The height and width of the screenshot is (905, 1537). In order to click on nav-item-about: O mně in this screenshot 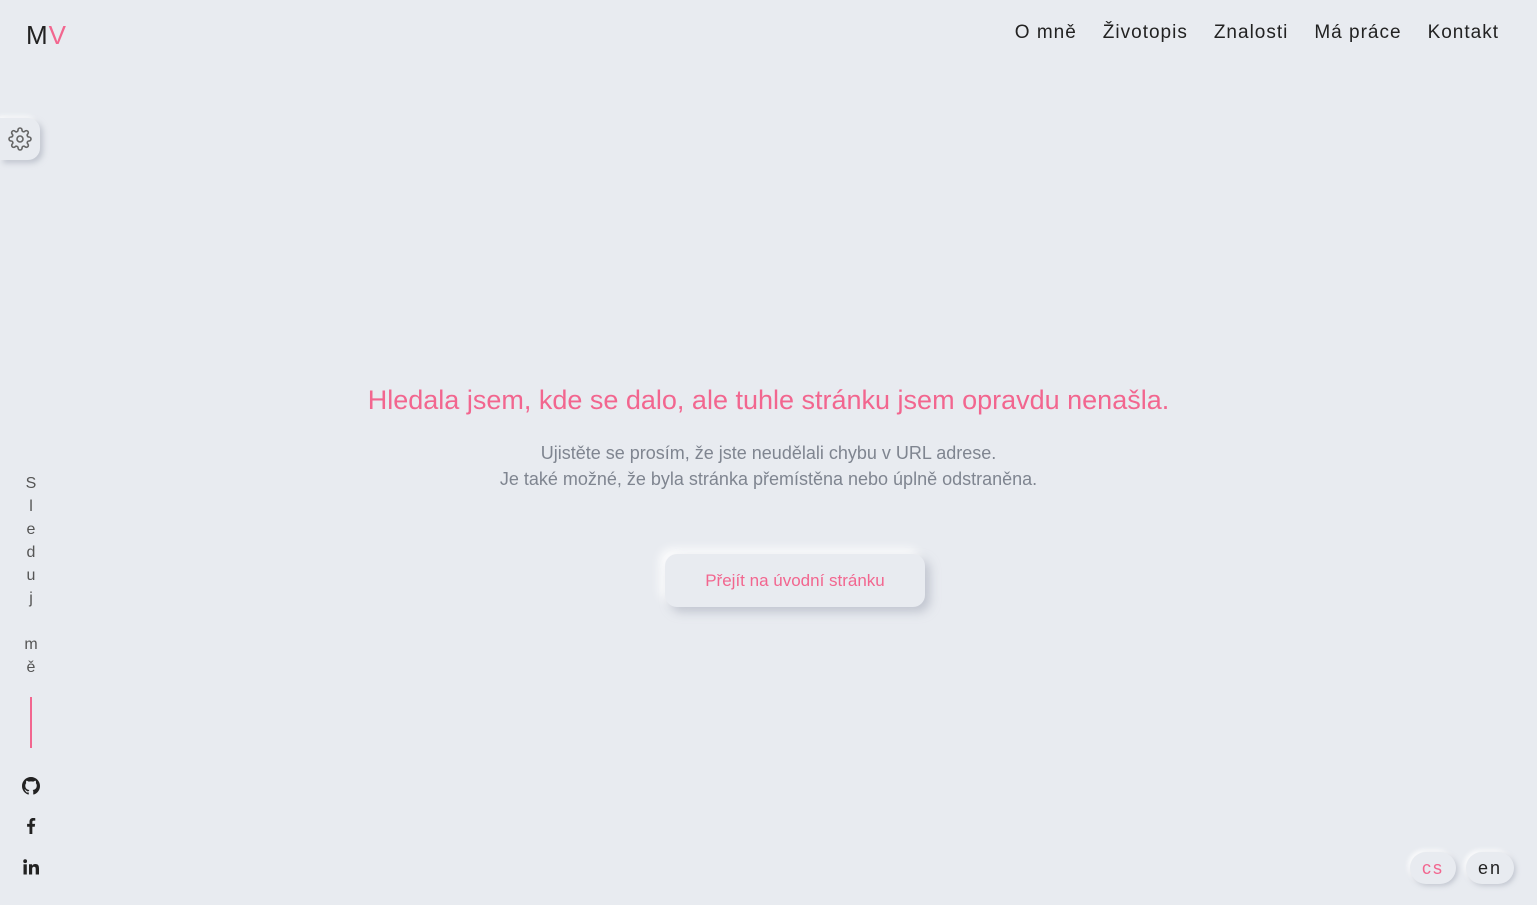, I will do `click(1046, 33)`.